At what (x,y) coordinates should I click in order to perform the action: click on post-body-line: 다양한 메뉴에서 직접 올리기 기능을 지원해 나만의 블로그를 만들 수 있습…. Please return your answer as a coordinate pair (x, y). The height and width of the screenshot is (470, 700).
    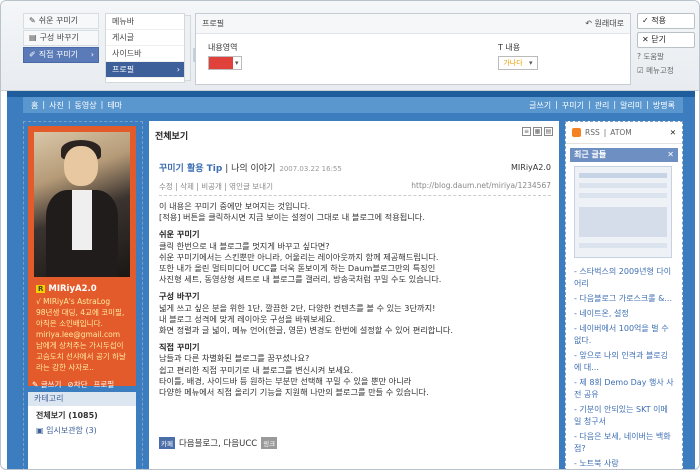
    Looking at the image, I should click on (294, 392).